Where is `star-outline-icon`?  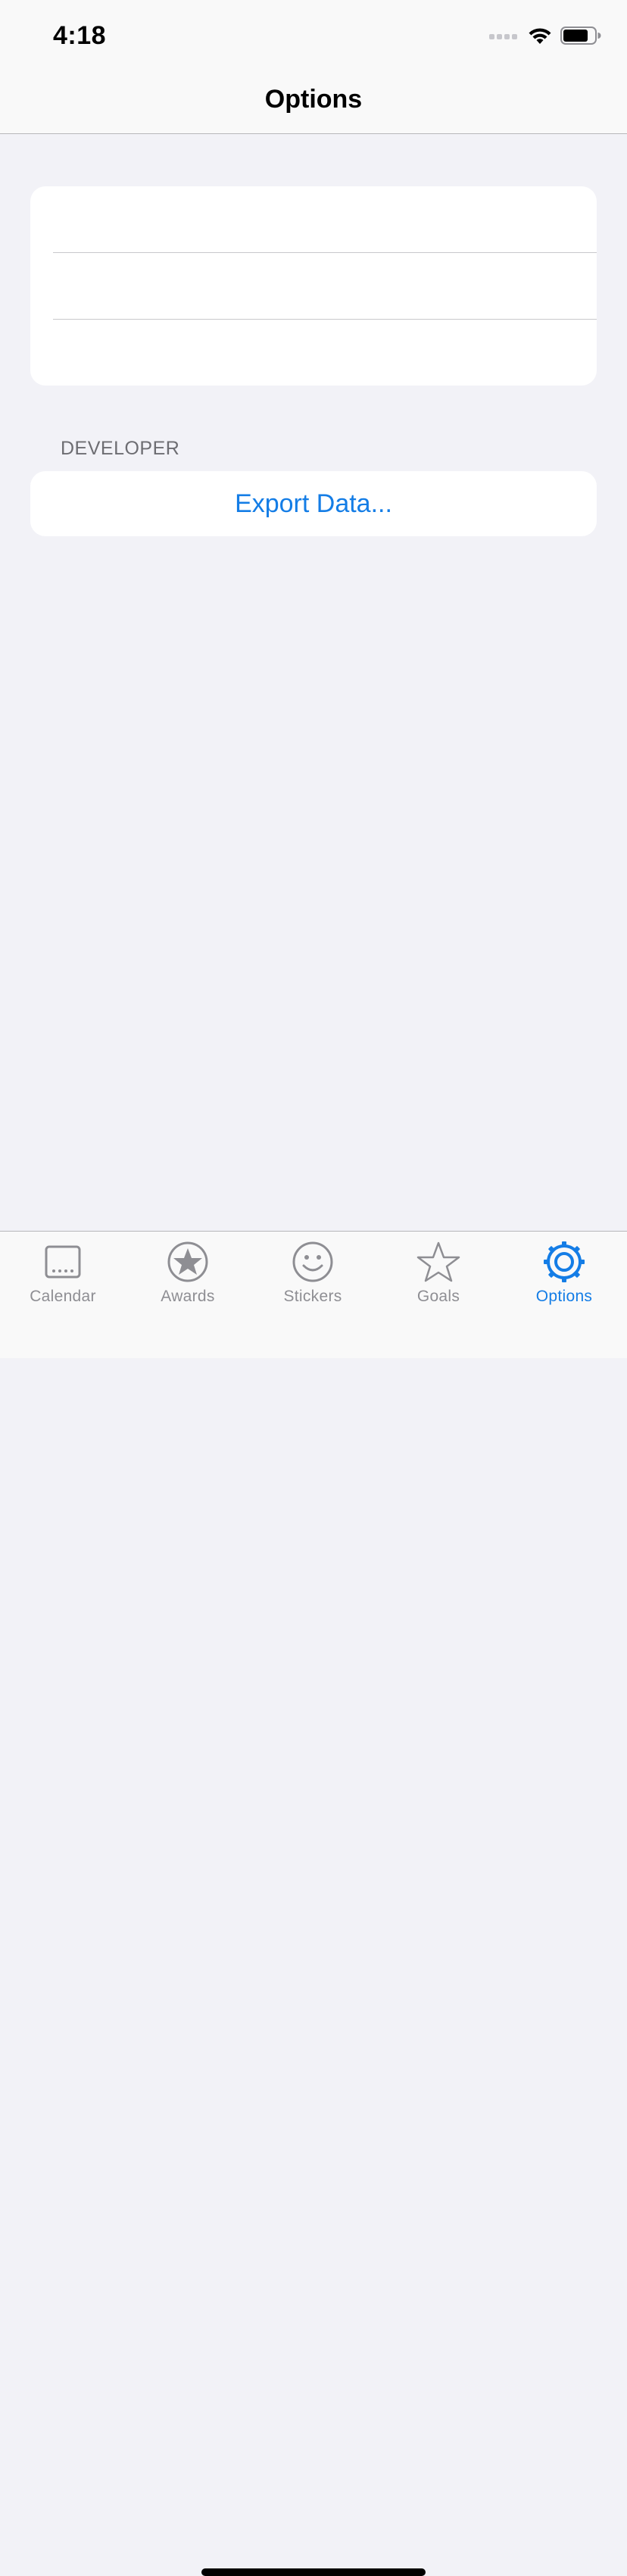
star-outline-icon is located at coordinates (439, 1262).